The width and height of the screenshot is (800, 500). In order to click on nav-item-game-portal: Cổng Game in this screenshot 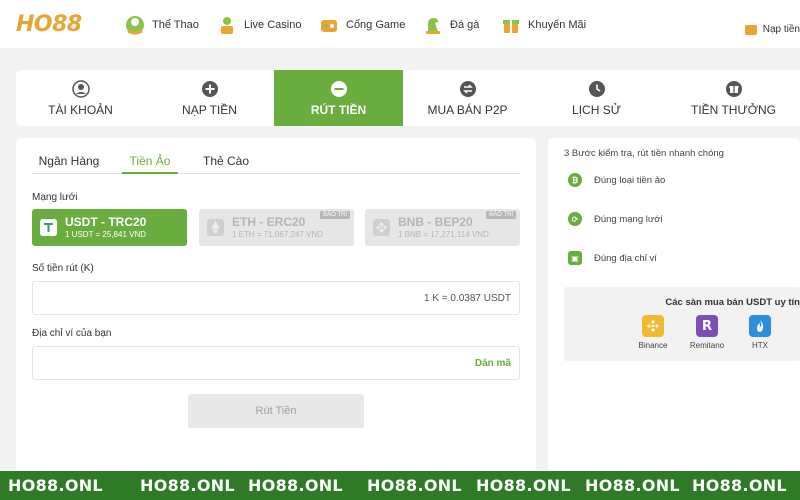, I will do `click(361, 25)`.